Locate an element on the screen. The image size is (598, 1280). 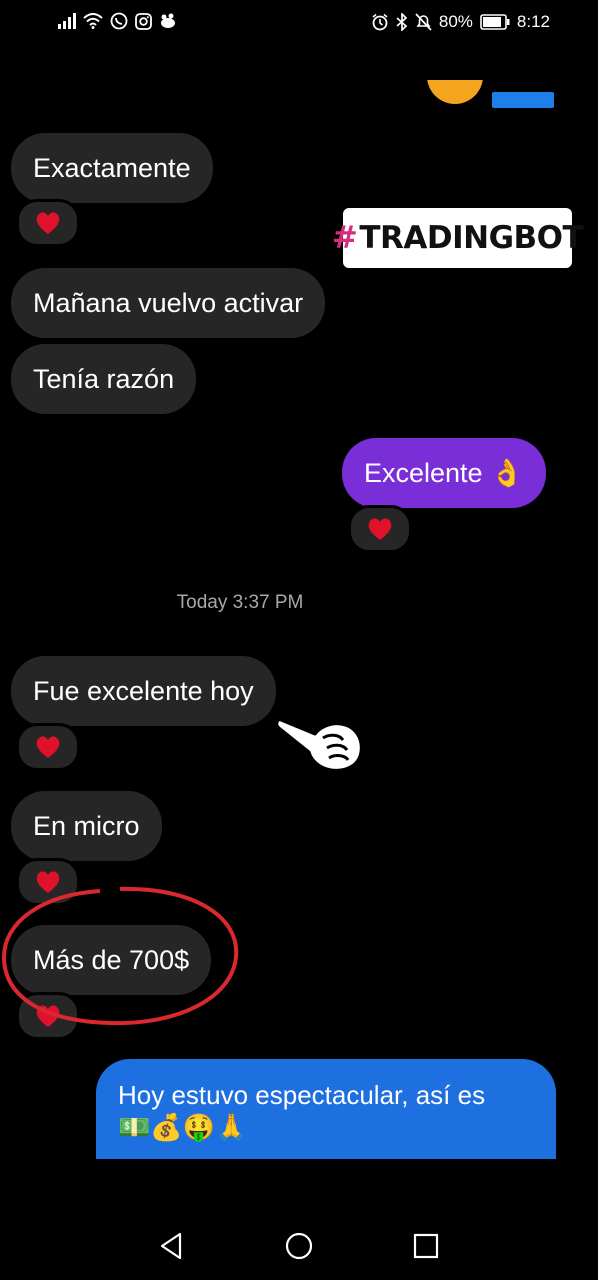
message-bubble-incoming: Tenía razón is located at coordinates (104, 379).